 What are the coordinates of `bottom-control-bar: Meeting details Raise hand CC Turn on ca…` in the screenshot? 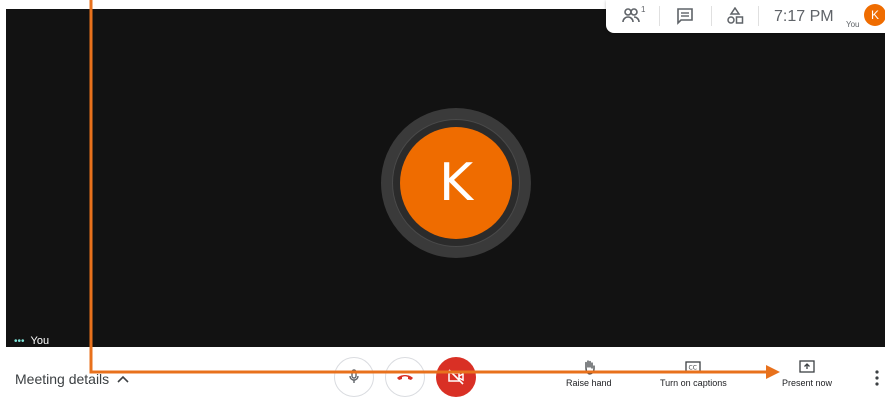 It's located at (442, 374).